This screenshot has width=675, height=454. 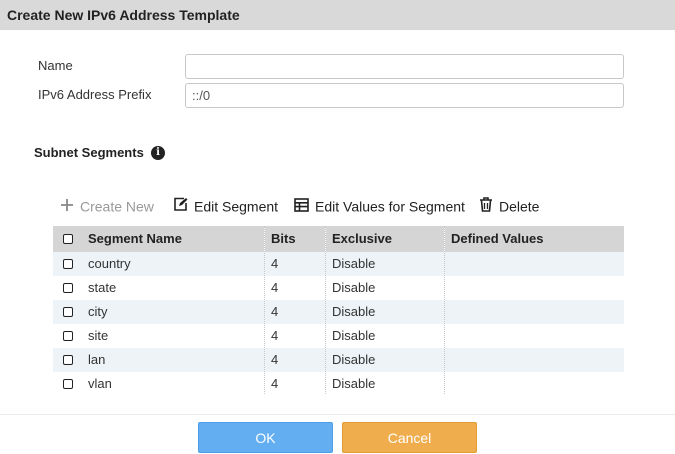 I want to click on dialog-titlebar: Create New IPv6 Address Template, so click(x=337, y=15).